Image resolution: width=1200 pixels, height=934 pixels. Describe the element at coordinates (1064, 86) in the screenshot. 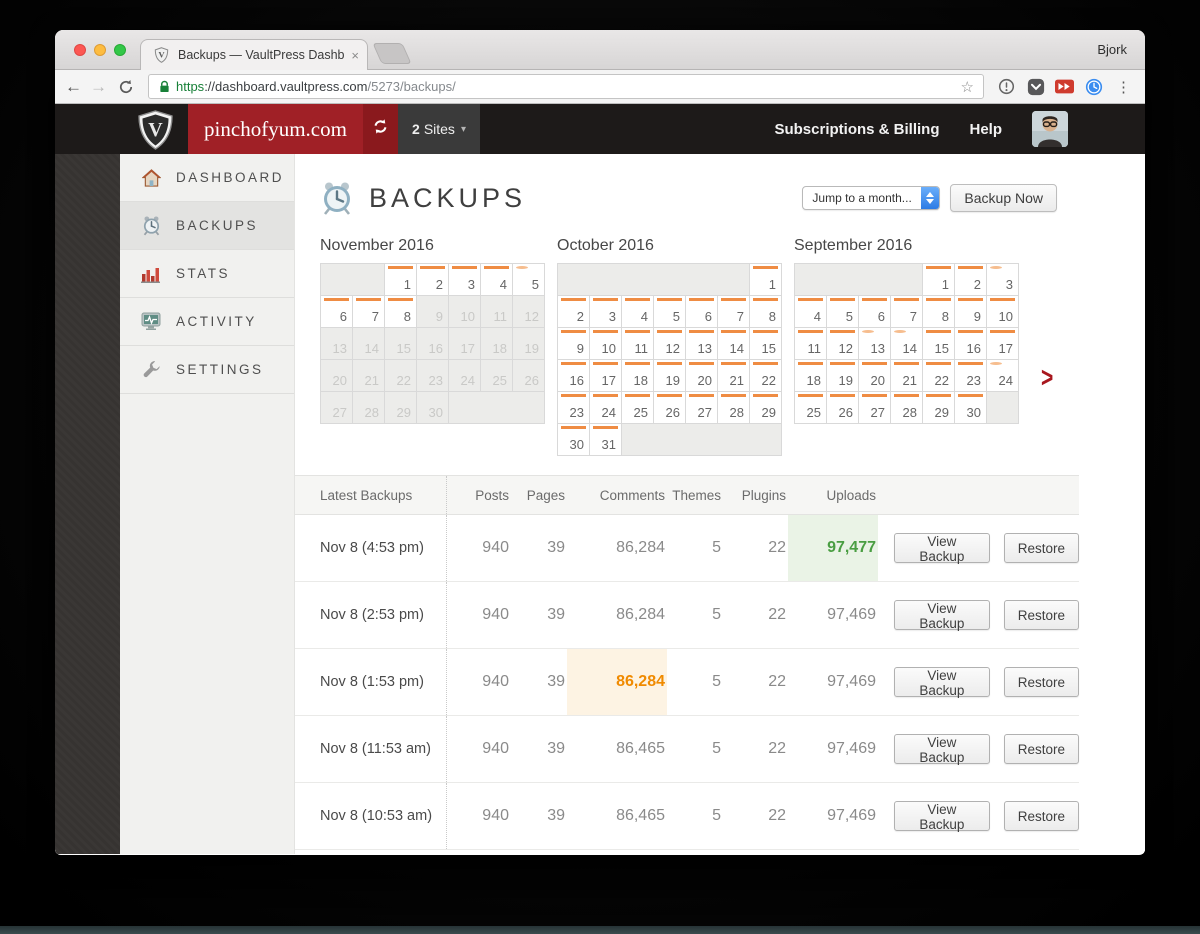

I see `media-speed-icon` at that location.